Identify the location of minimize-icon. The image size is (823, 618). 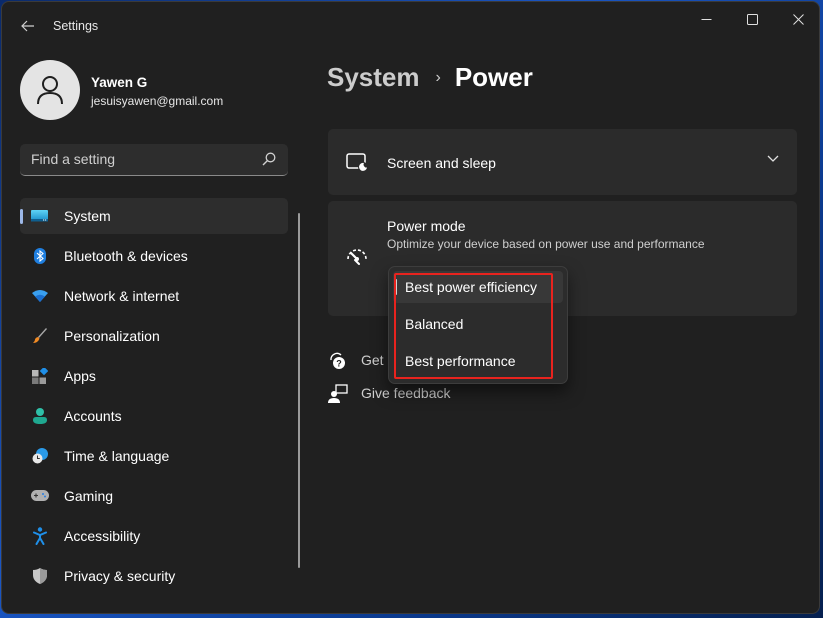
(706, 19).